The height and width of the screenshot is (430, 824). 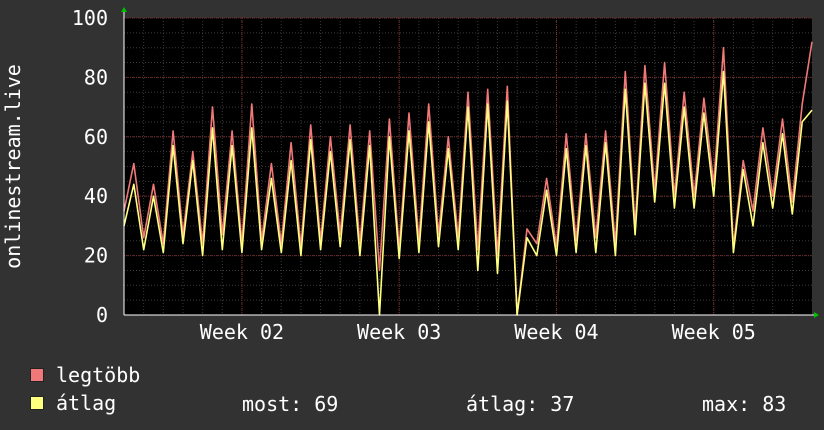 What do you see at coordinates (816, 315) in the screenshot?
I see `x-axis-arrow` at bounding box center [816, 315].